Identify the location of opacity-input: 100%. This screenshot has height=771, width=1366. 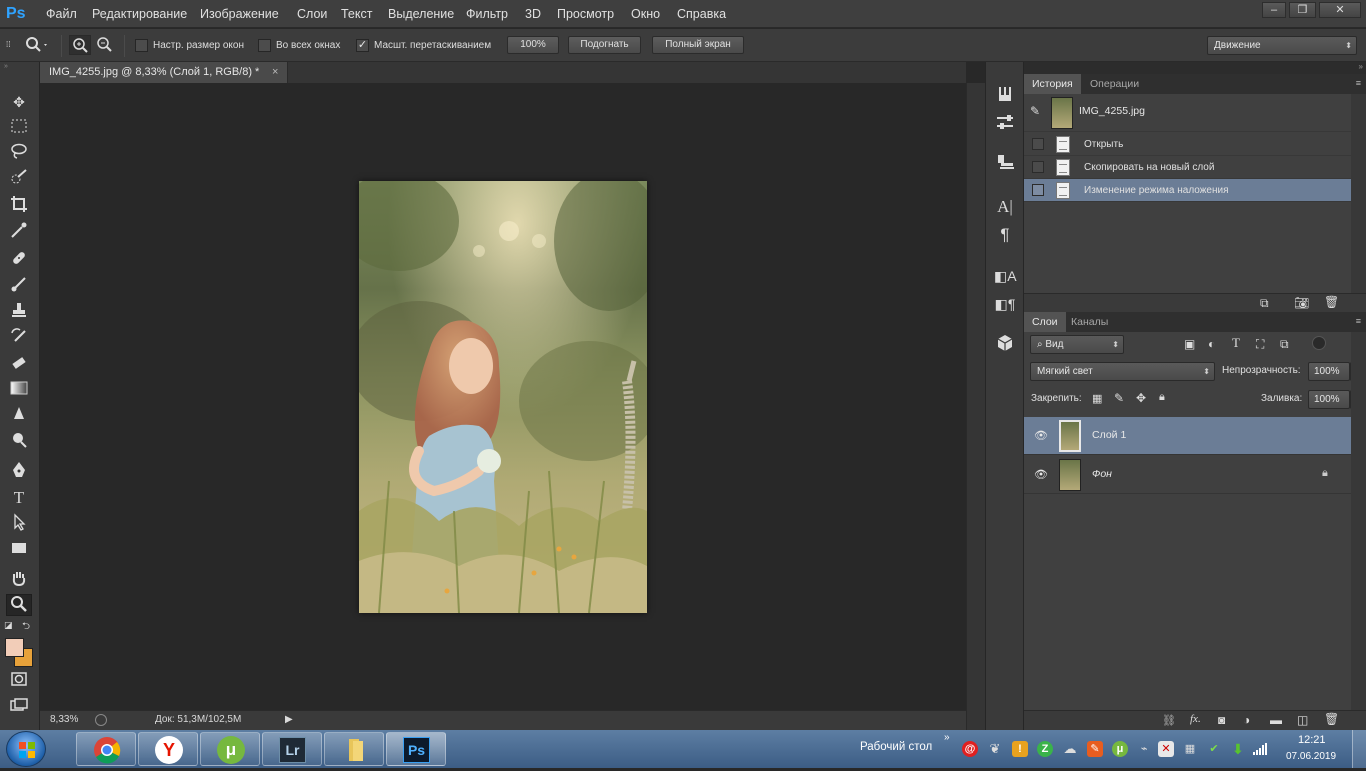
(1329, 371).